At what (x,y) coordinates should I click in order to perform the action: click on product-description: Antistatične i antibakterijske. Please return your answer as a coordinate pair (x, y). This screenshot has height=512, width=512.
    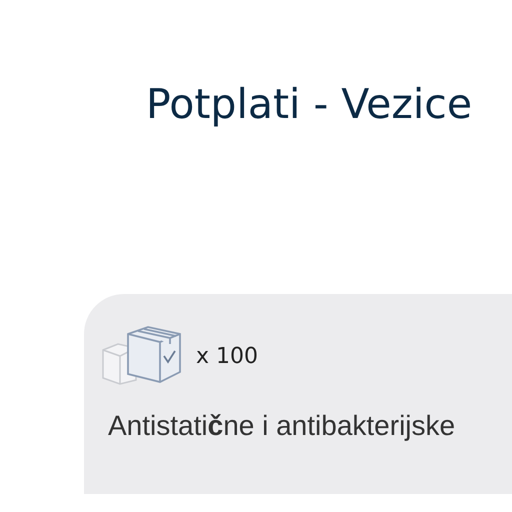
    Looking at the image, I should click on (282, 426).